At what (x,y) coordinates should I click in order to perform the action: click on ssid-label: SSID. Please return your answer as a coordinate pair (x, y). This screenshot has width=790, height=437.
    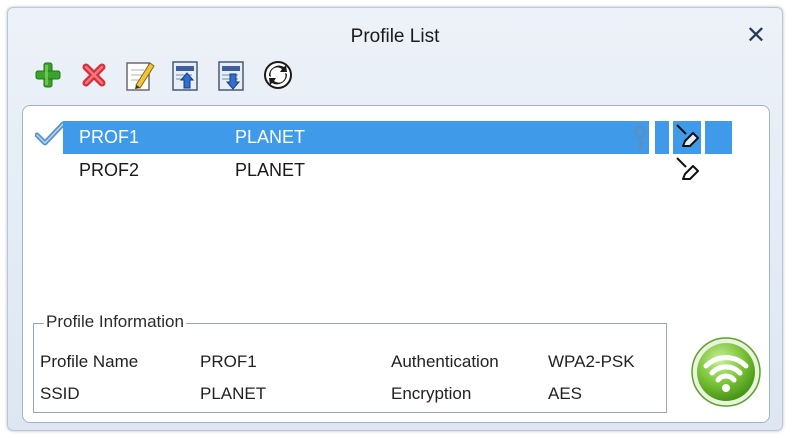
    Looking at the image, I should click on (60, 393).